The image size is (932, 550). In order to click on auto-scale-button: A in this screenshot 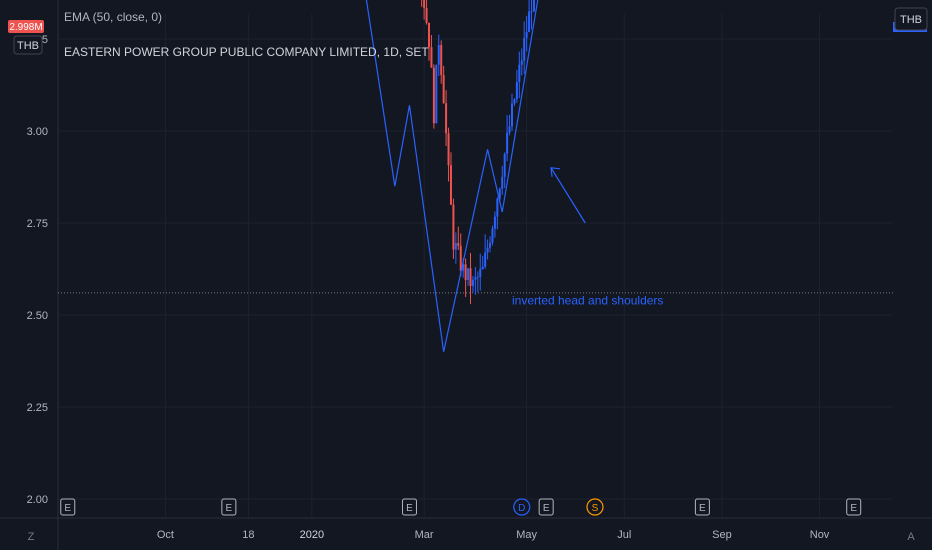, I will do `click(911, 537)`.